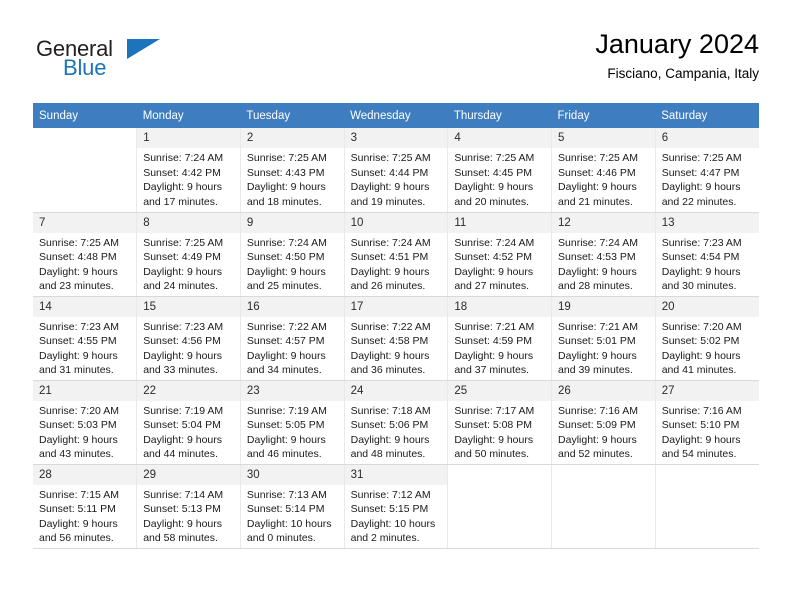  Describe the element at coordinates (390, 494) in the screenshot. I see `day-detail-line: Sunrise: 7:12 AM` at that location.